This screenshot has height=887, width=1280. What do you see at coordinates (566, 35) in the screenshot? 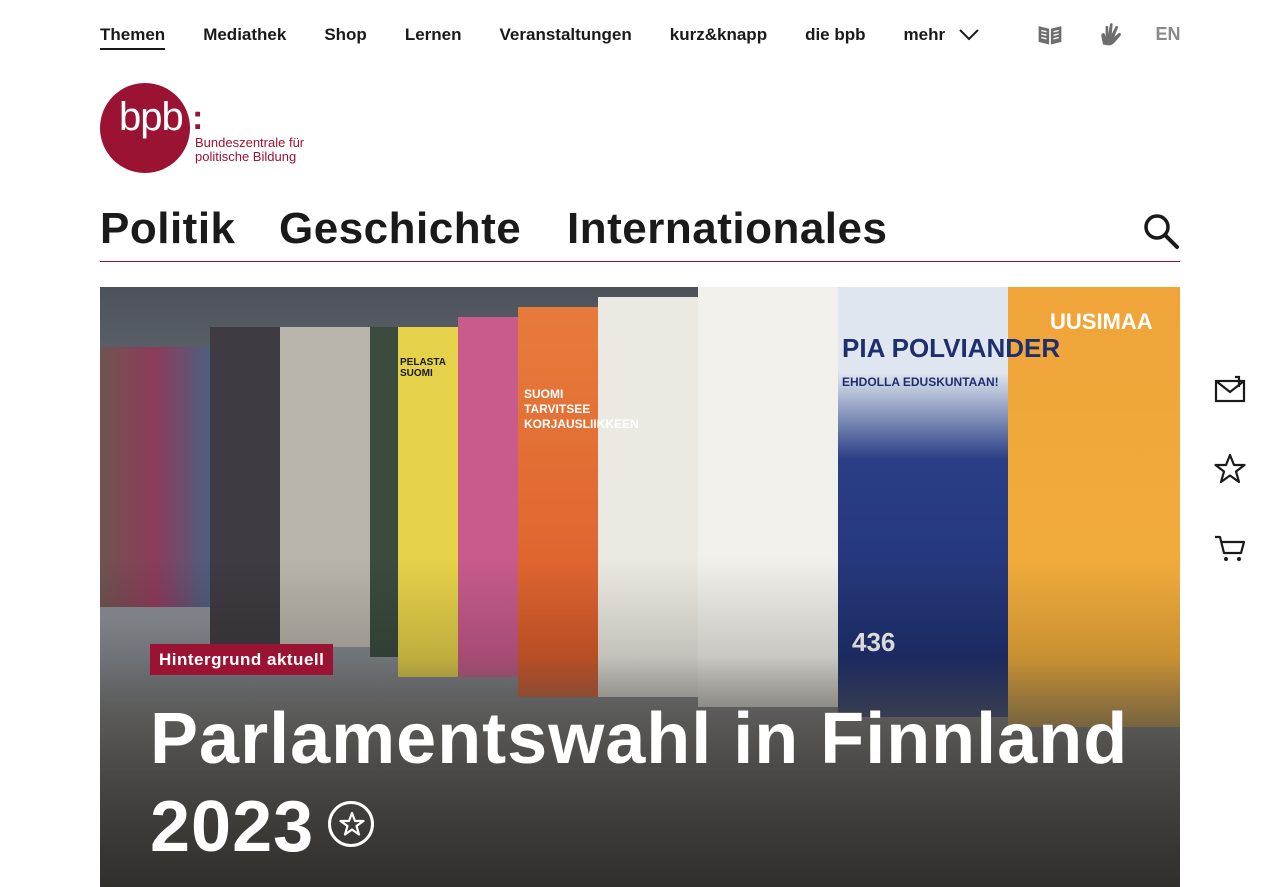
I see `topnav-item-veranstaltungen: Veranstaltungen` at bounding box center [566, 35].